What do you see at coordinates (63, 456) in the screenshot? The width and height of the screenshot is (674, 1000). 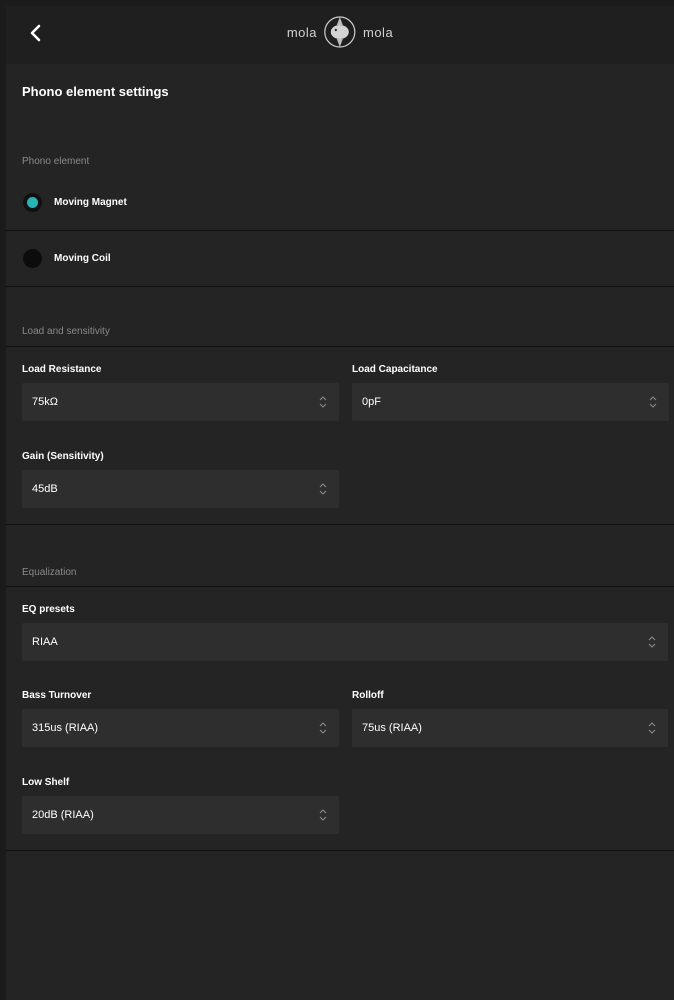 I see `label-gain: Gain (Sensitivity)` at bounding box center [63, 456].